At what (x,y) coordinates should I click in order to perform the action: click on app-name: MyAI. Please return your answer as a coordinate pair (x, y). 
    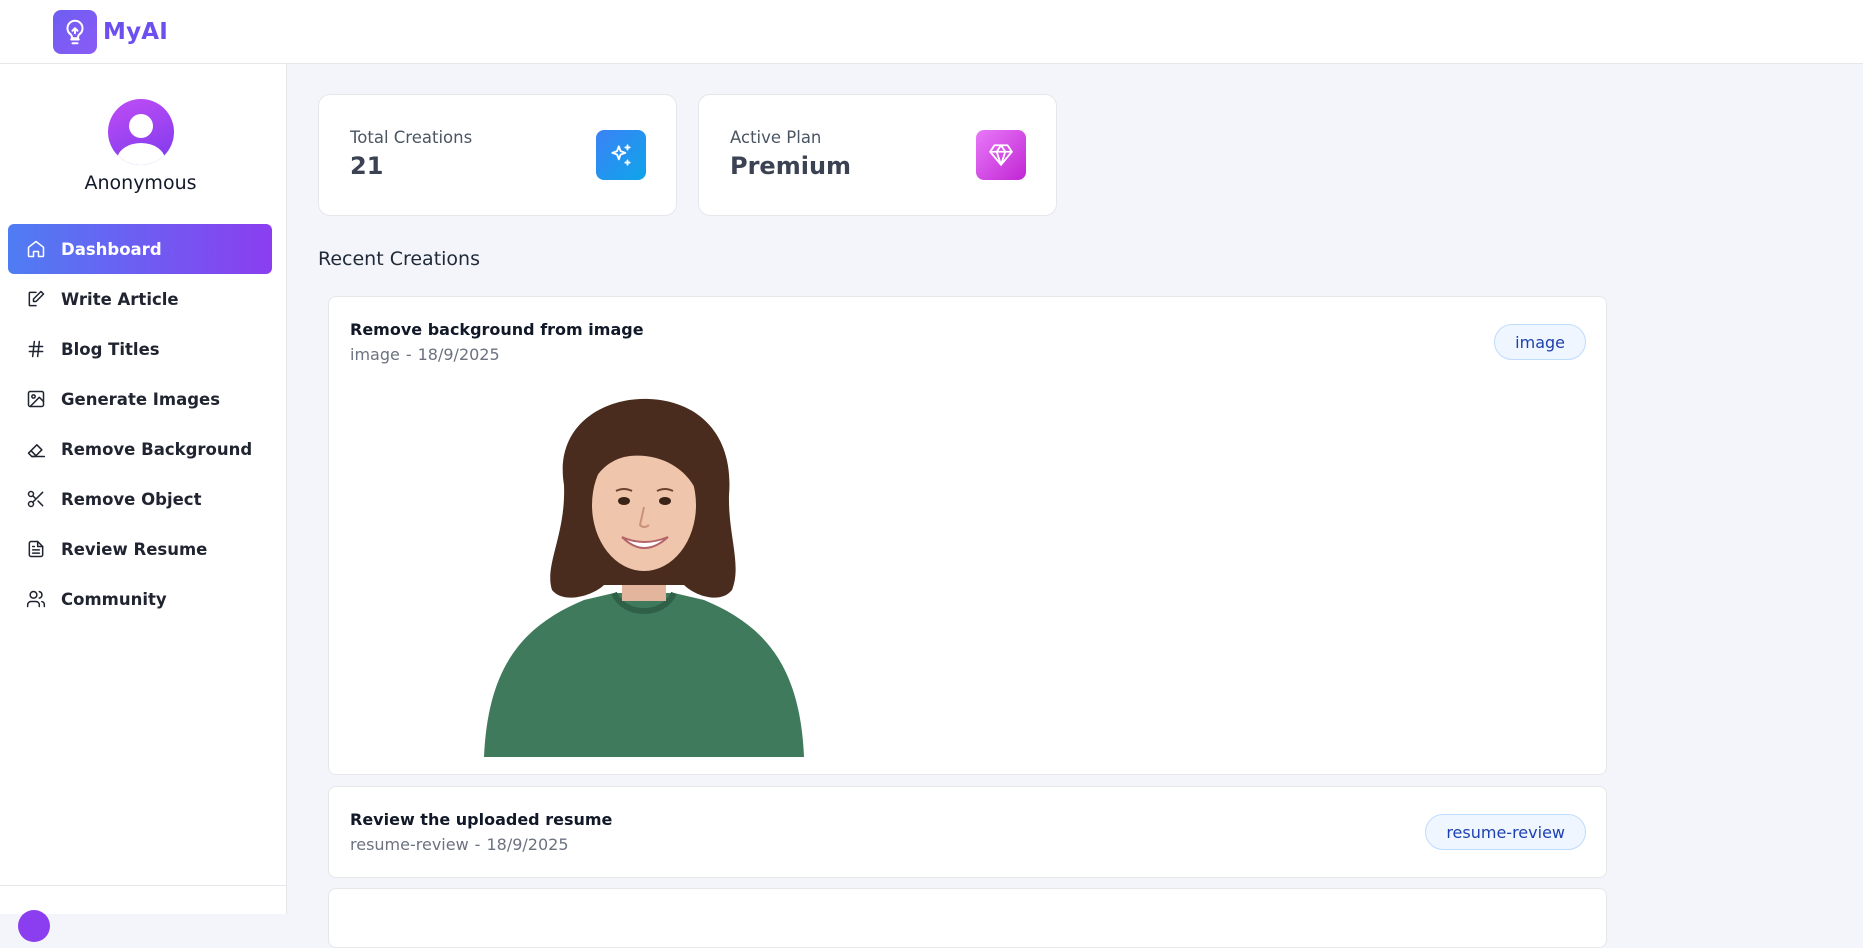
    Looking at the image, I should click on (135, 32).